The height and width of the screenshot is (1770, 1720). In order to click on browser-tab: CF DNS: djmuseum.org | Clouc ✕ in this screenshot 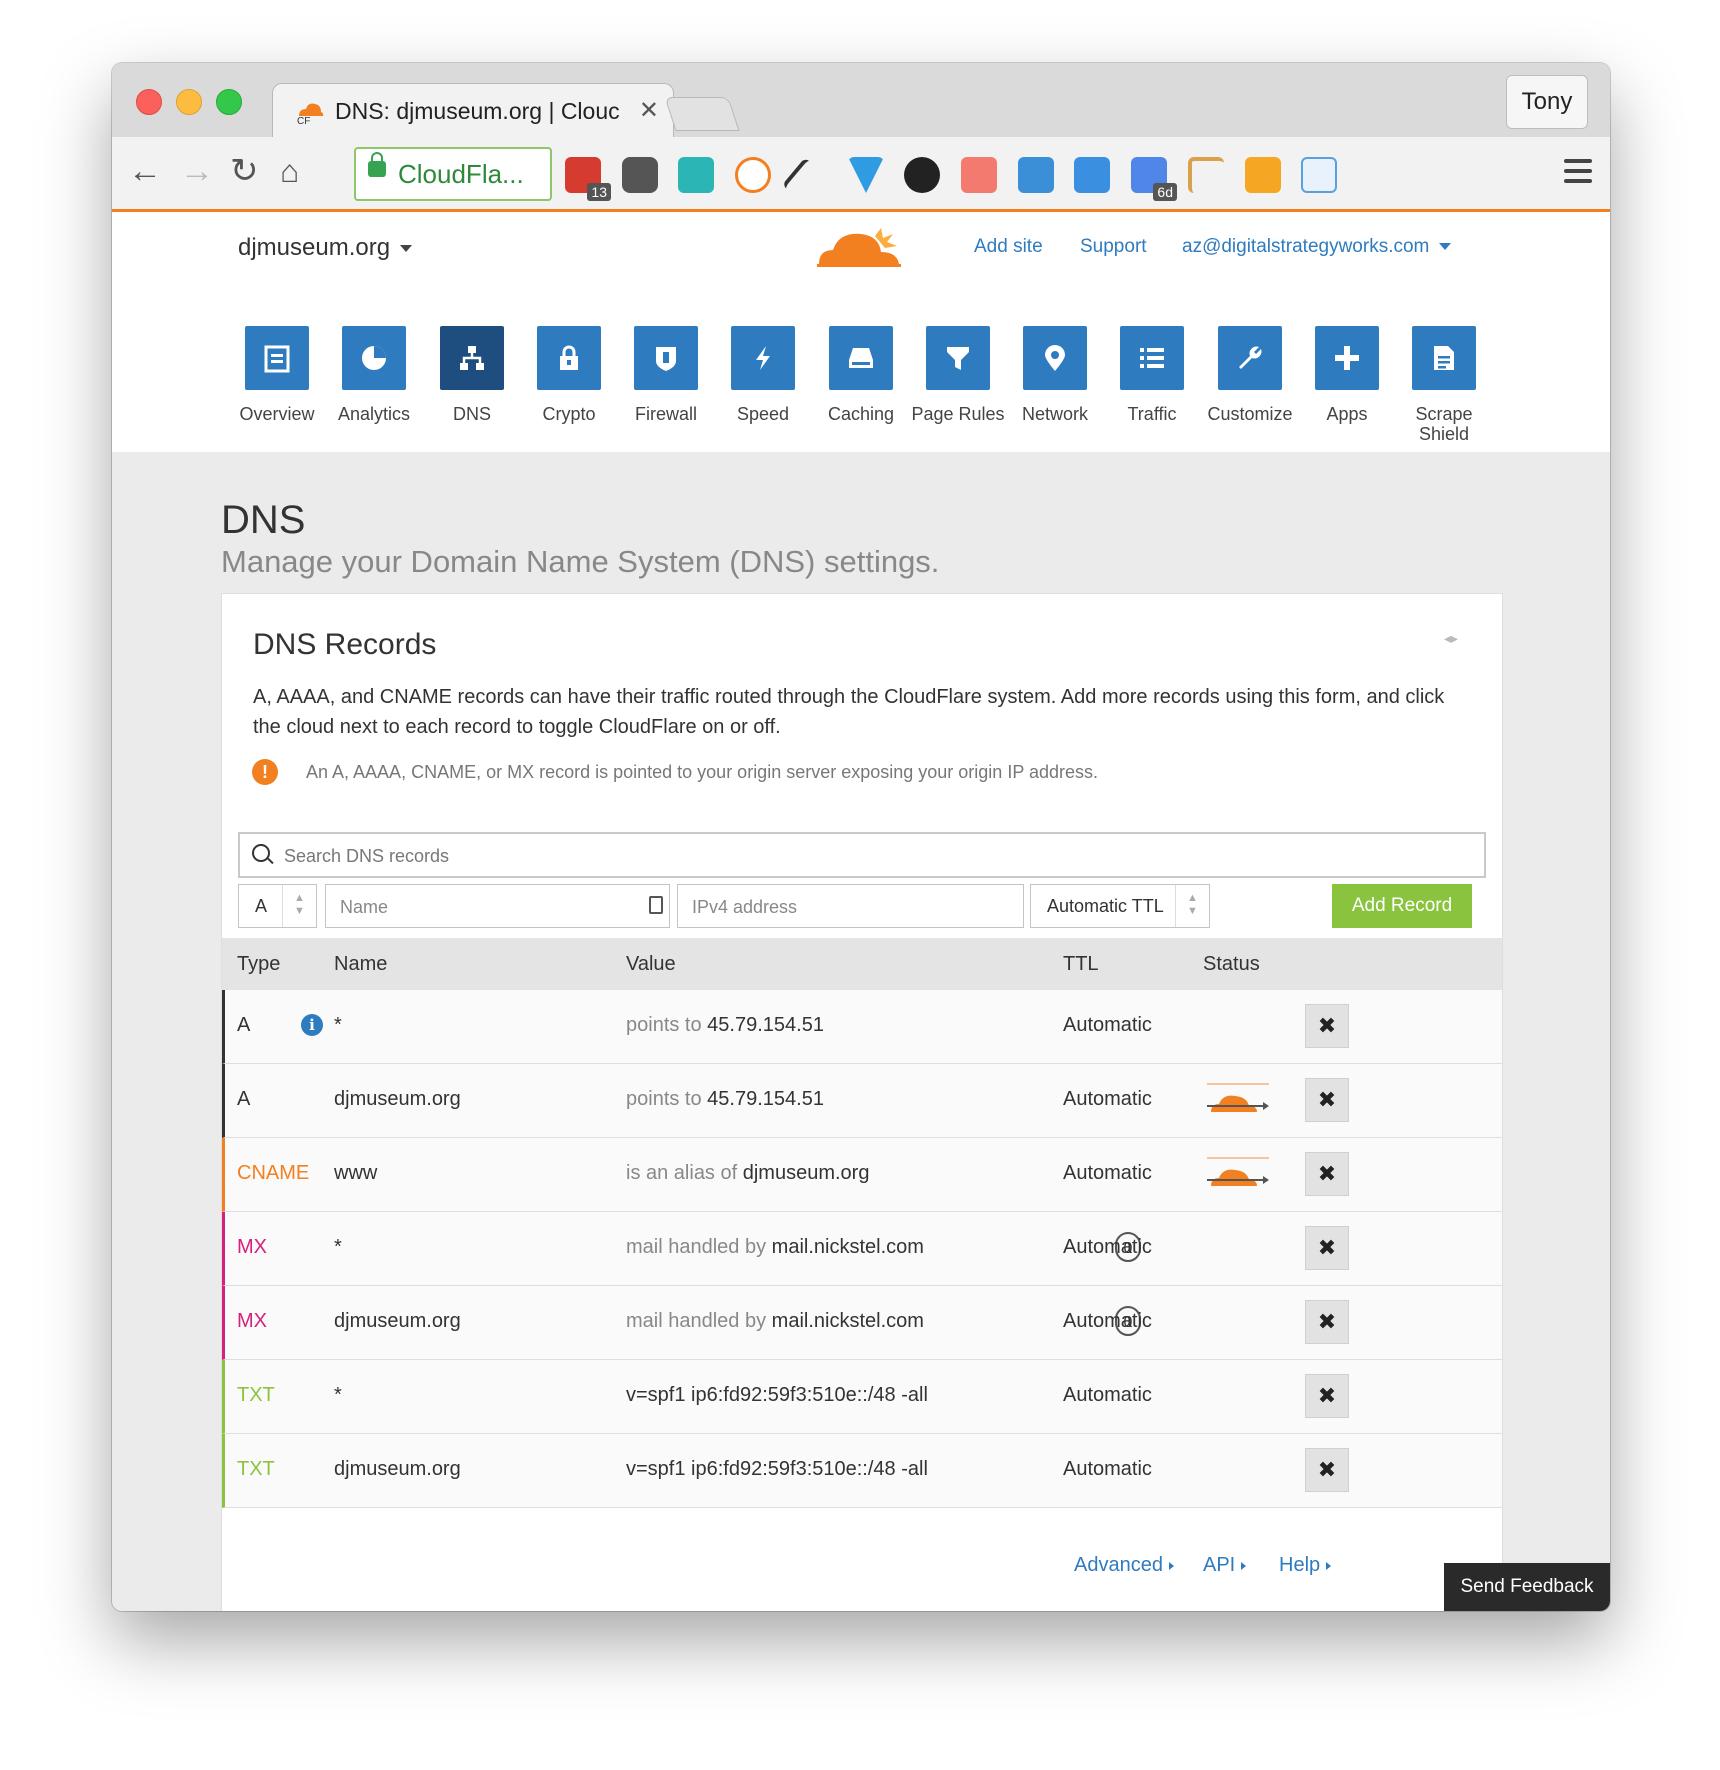, I will do `click(473, 110)`.